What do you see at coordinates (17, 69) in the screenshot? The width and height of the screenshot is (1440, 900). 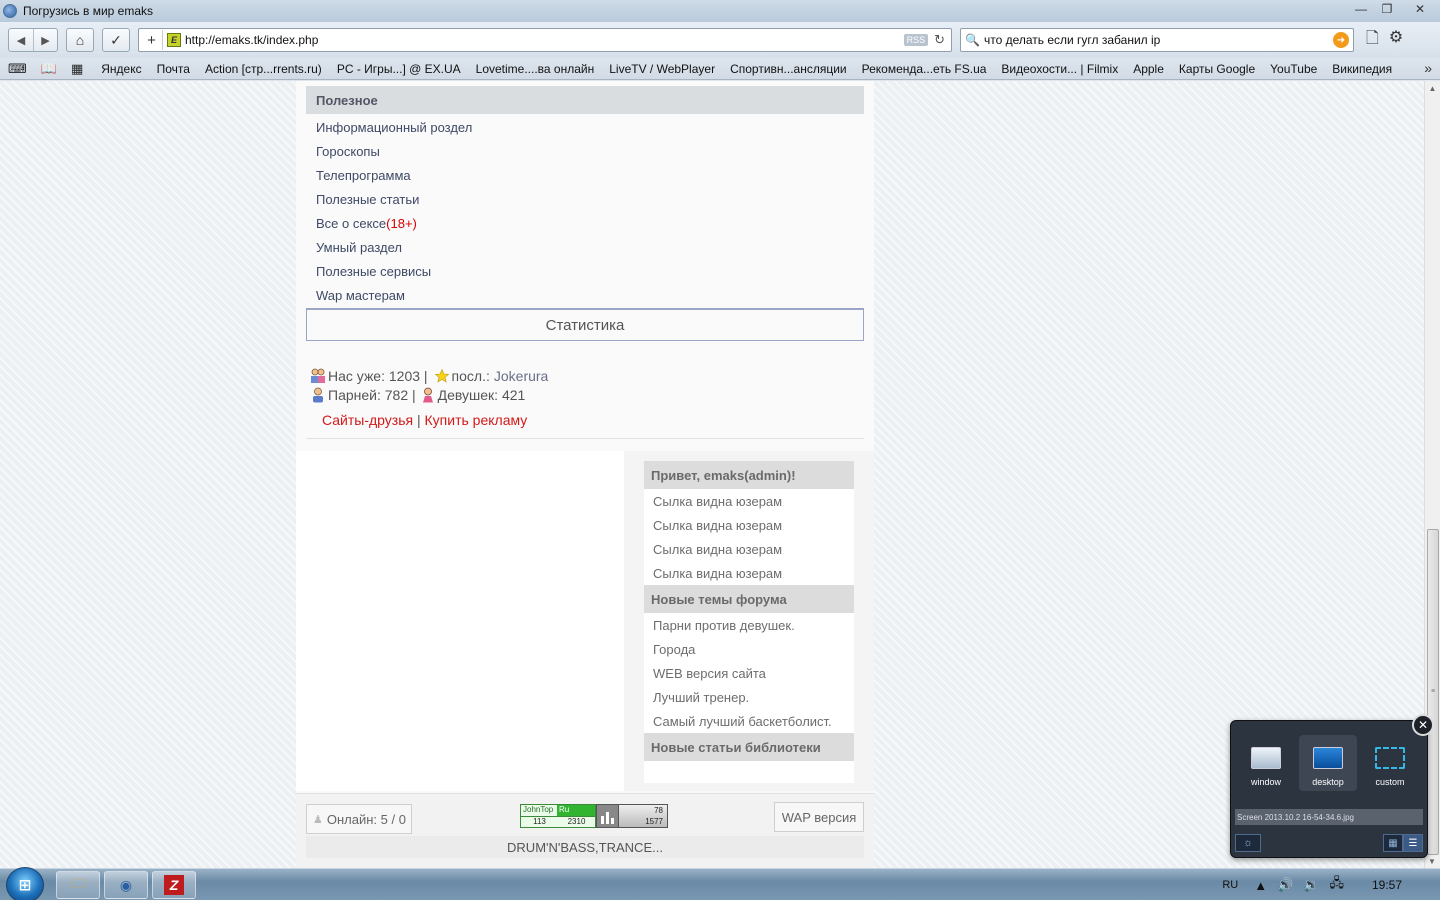 I see `reading-glasses-icon: ⌨` at bounding box center [17, 69].